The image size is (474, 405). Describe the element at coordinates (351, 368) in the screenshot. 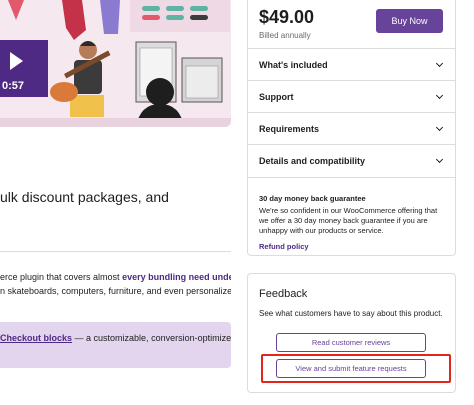

I see `submit-feature-requests-button: View and submit feature requests` at that location.